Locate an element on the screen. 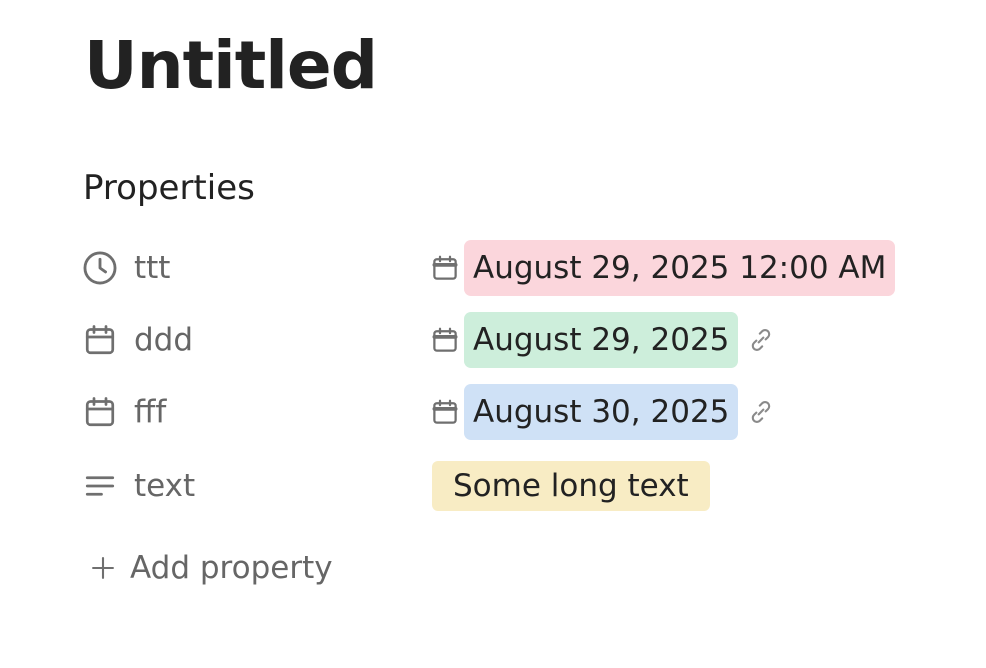 This screenshot has height=668, width=986. plus-icon is located at coordinates (103, 568).